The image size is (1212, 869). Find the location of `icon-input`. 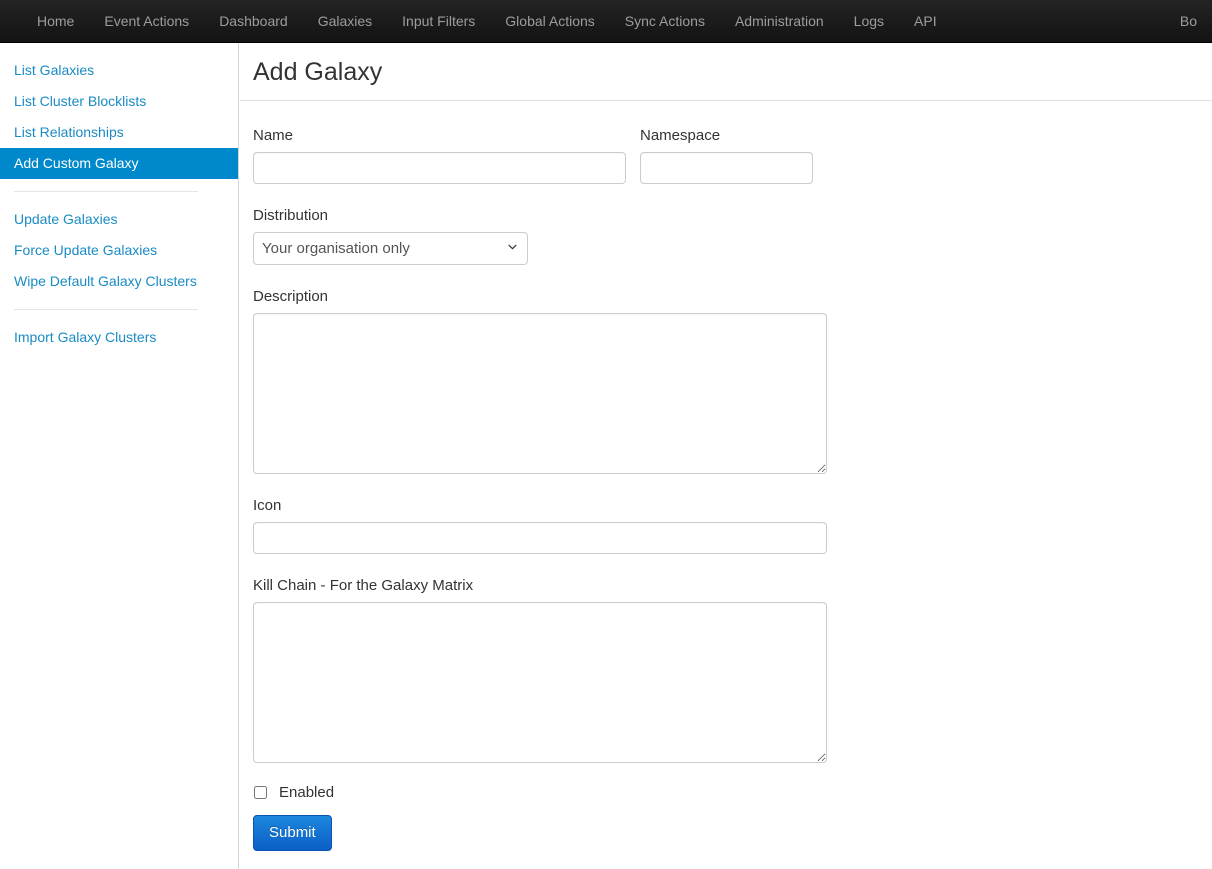

icon-input is located at coordinates (540, 538).